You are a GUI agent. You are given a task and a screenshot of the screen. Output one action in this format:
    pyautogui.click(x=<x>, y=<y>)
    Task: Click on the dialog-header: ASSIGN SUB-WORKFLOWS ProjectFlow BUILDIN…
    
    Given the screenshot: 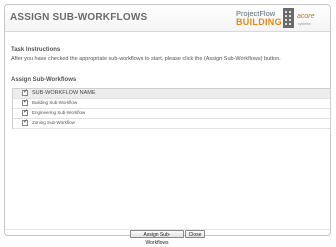 What is the action you would take?
    pyautogui.click(x=167, y=18)
    